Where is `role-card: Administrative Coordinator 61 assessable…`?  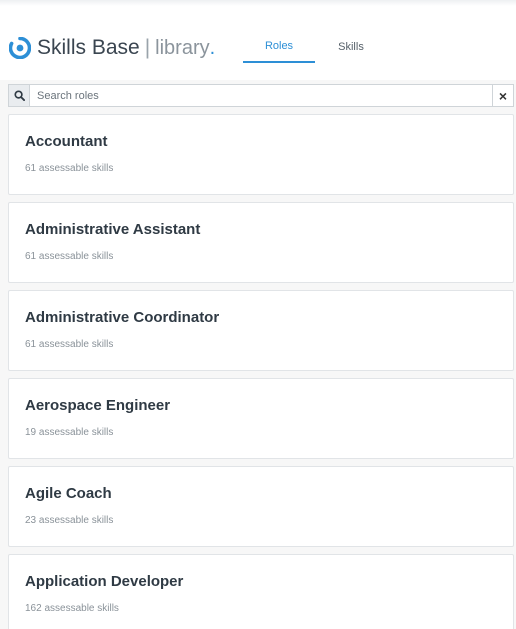
role-card: Administrative Coordinator 61 assessable… is located at coordinates (261, 330).